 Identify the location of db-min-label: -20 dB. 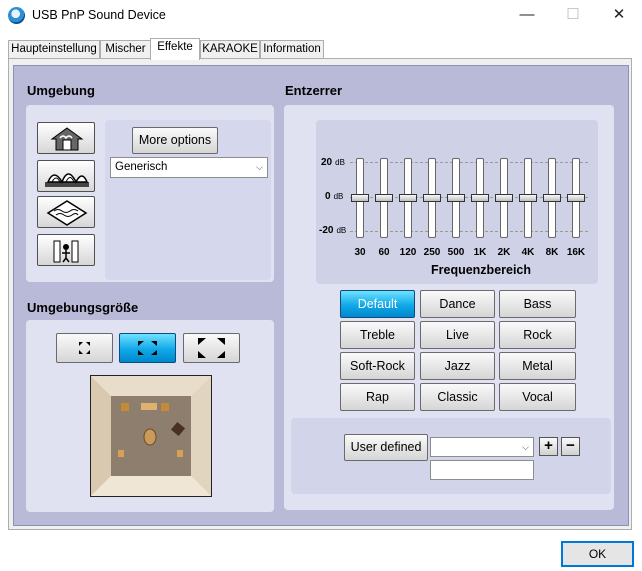
(333, 230).